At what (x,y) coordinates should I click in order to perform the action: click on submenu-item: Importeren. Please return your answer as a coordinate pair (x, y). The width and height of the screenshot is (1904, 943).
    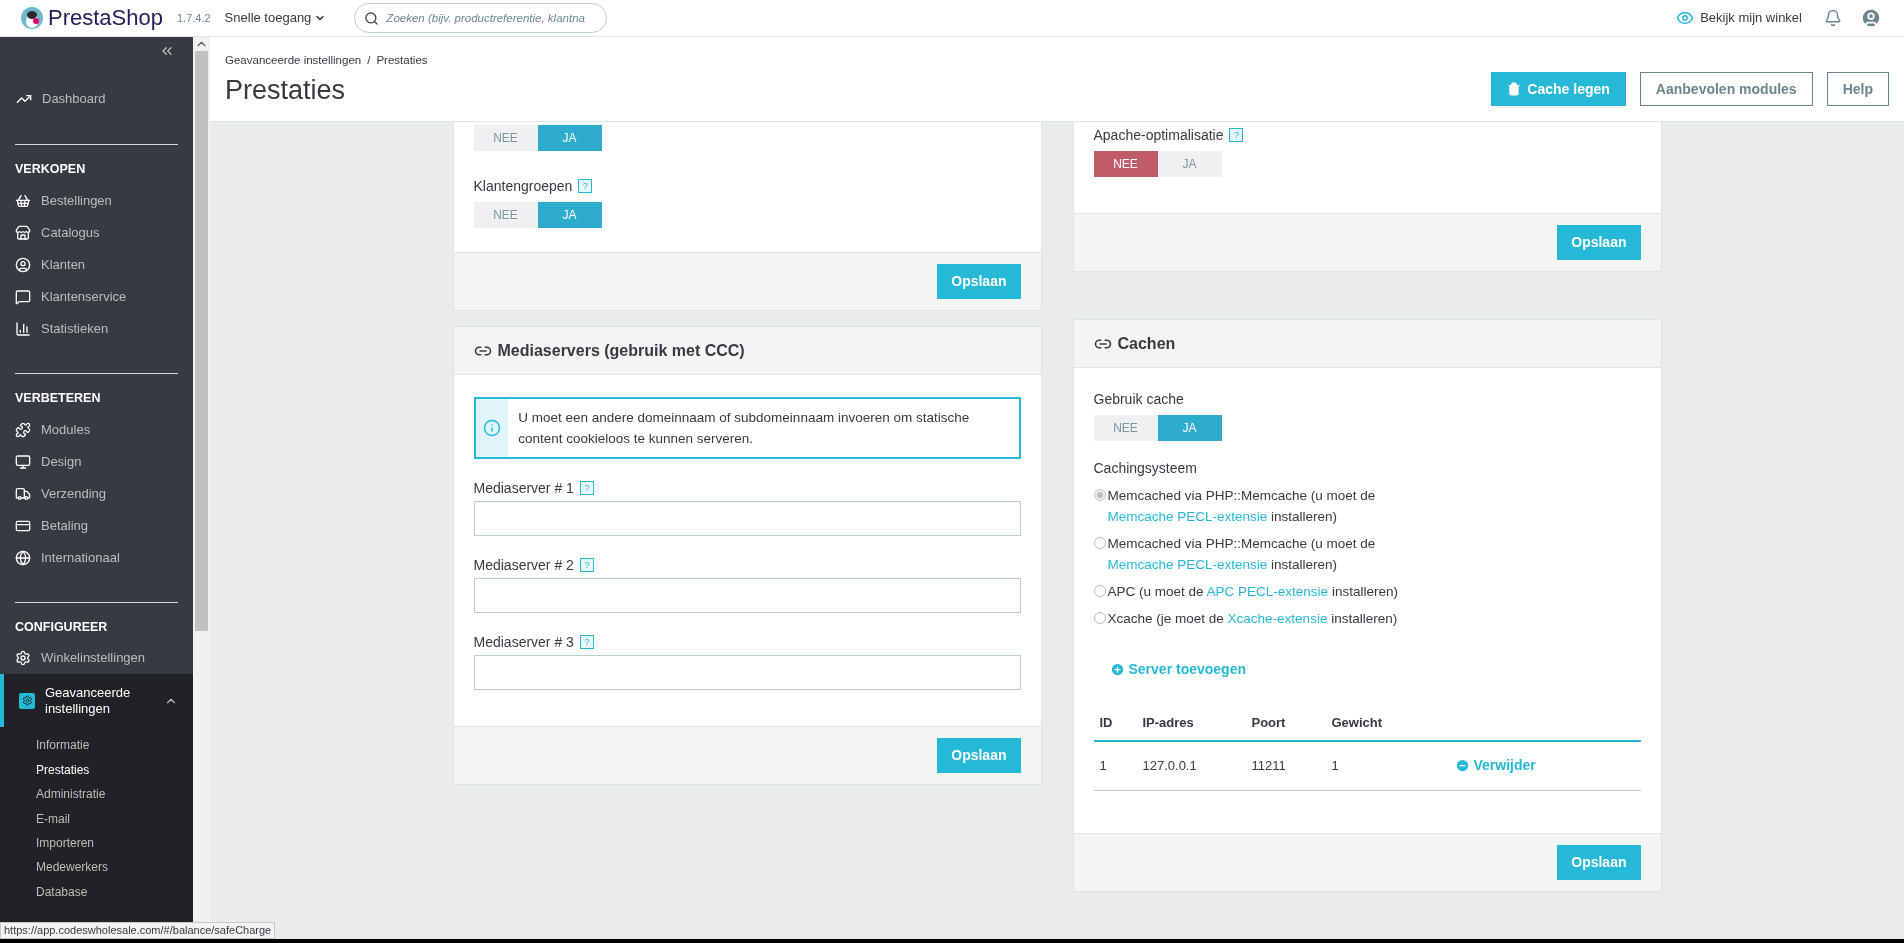
    Looking at the image, I should click on (114, 843).